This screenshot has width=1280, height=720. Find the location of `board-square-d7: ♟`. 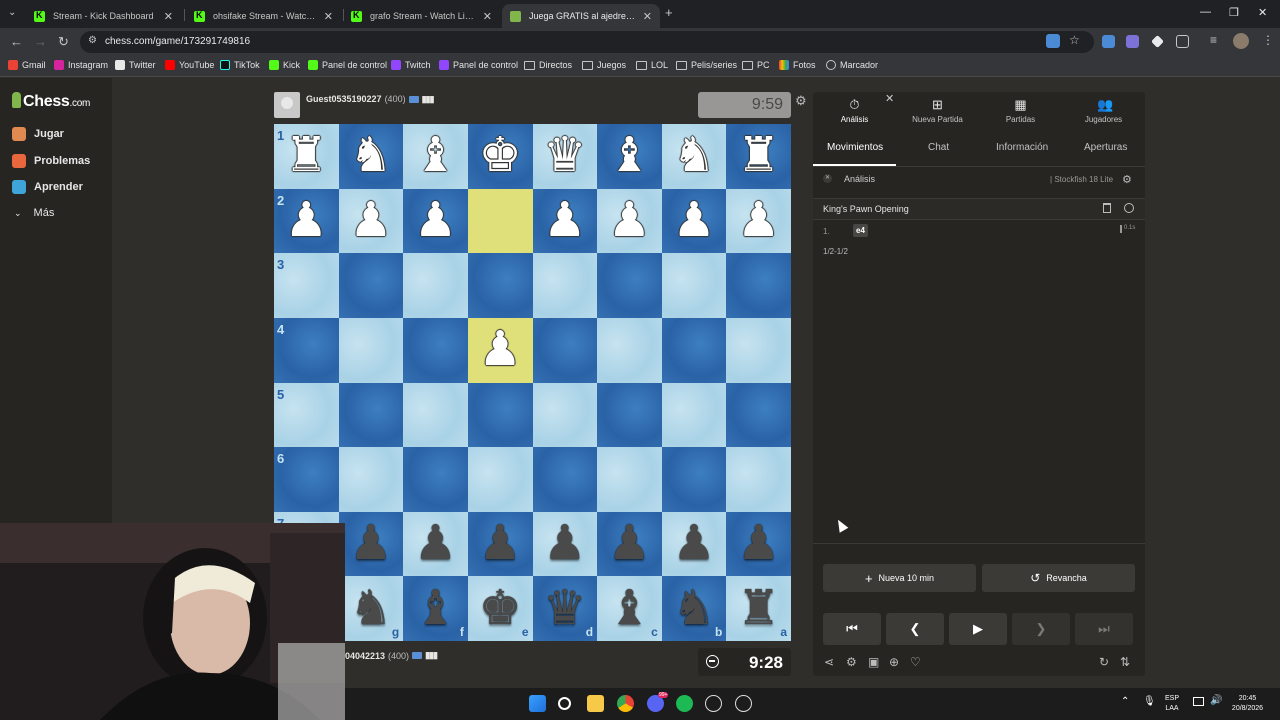

board-square-d7: ♟ is located at coordinates (565, 544).